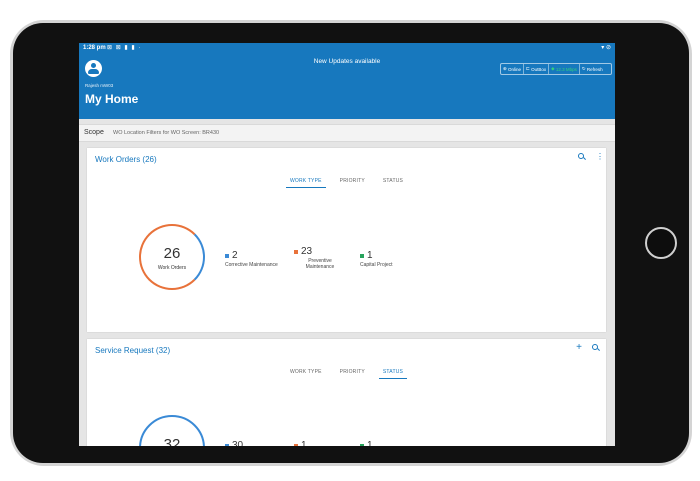 The image size is (700, 481). Describe the element at coordinates (366, 443) in the screenshot. I see `stat-status-3: 1` at that location.